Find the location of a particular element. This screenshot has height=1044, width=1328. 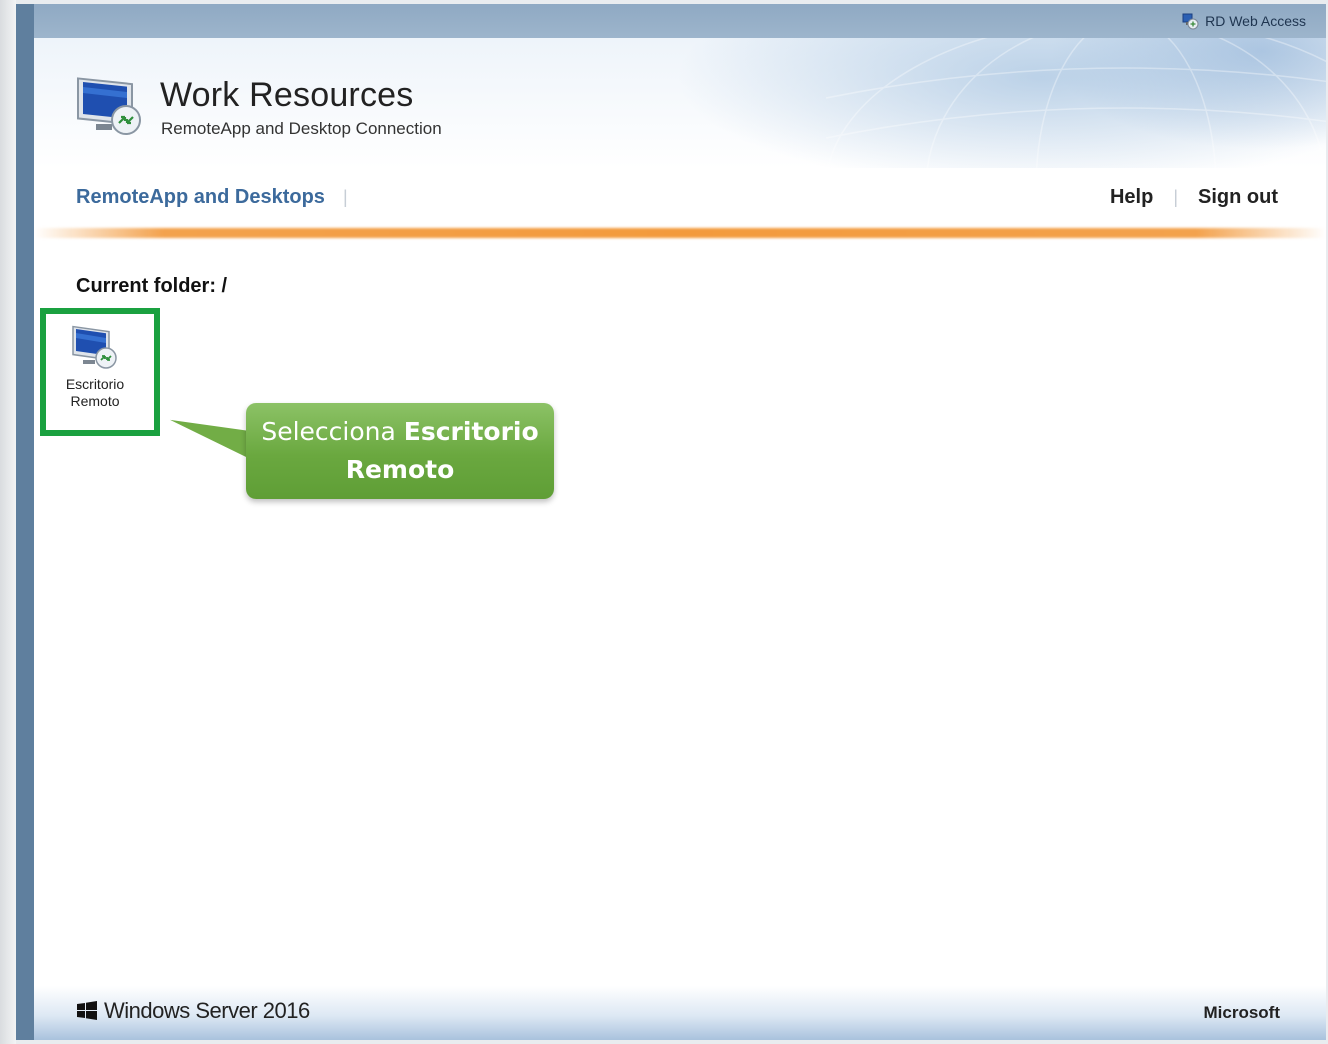

callout-pointer is located at coordinates (207, 439).